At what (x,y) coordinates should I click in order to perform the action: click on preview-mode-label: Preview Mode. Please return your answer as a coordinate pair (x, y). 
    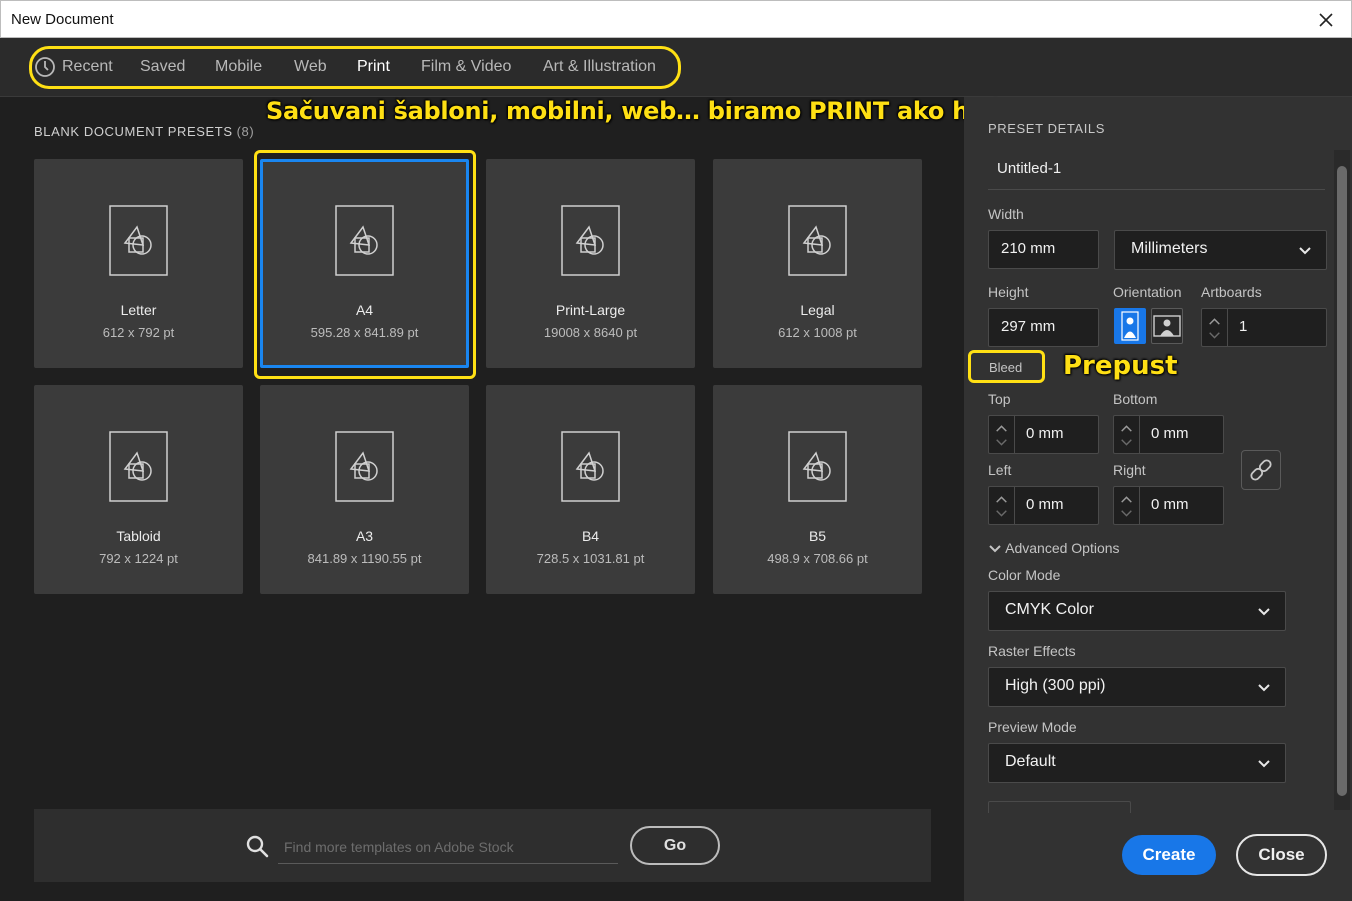
    Looking at the image, I should click on (1032, 727).